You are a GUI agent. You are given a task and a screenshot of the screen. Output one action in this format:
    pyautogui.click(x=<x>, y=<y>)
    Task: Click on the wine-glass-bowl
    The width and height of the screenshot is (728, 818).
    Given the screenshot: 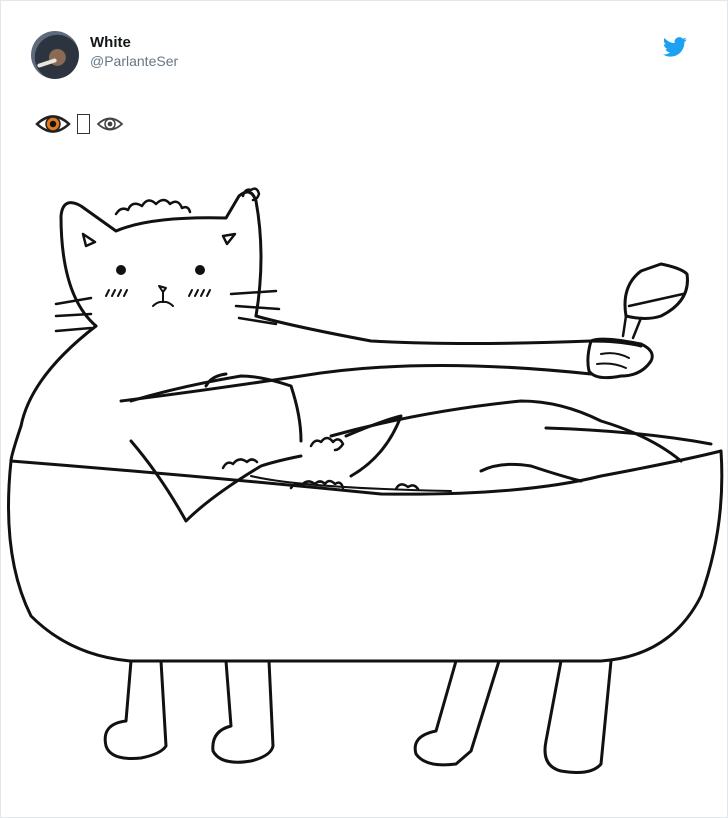 What is the action you would take?
    pyautogui.click(x=656, y=291)
    